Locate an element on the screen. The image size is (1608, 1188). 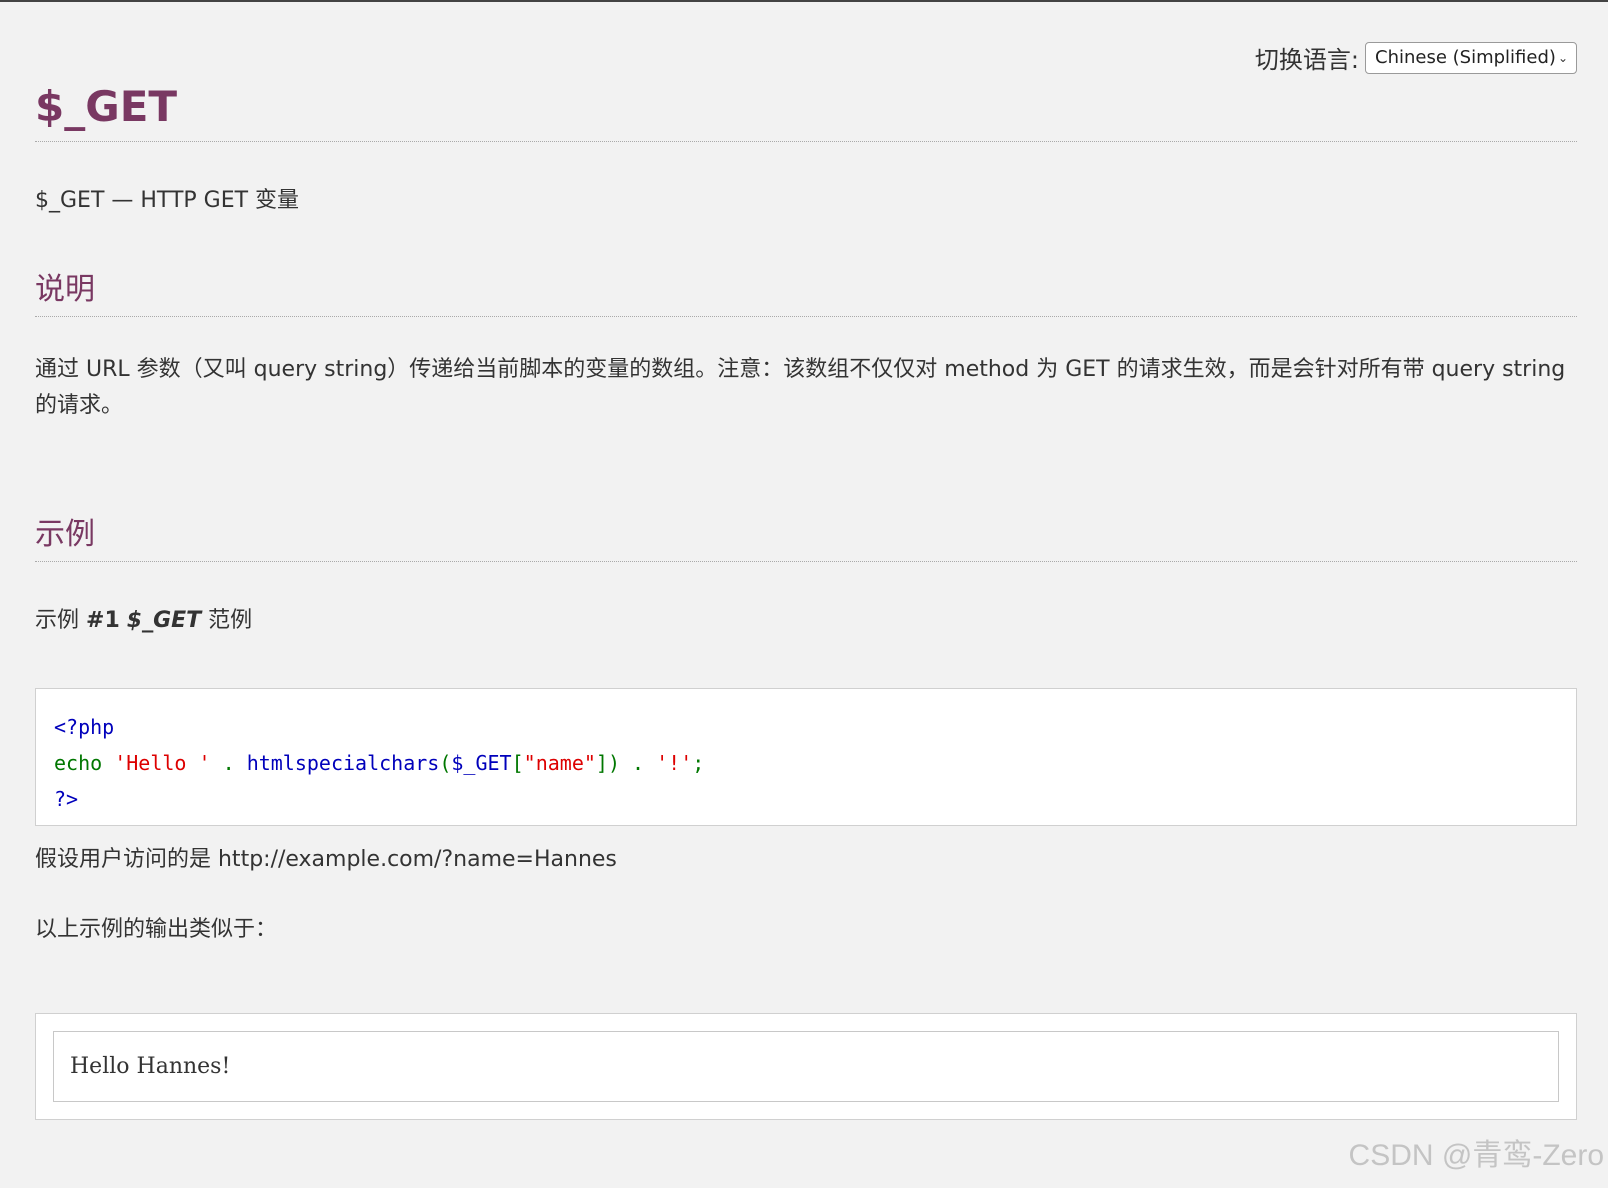
description-divider is located at coordinates (806, 316).